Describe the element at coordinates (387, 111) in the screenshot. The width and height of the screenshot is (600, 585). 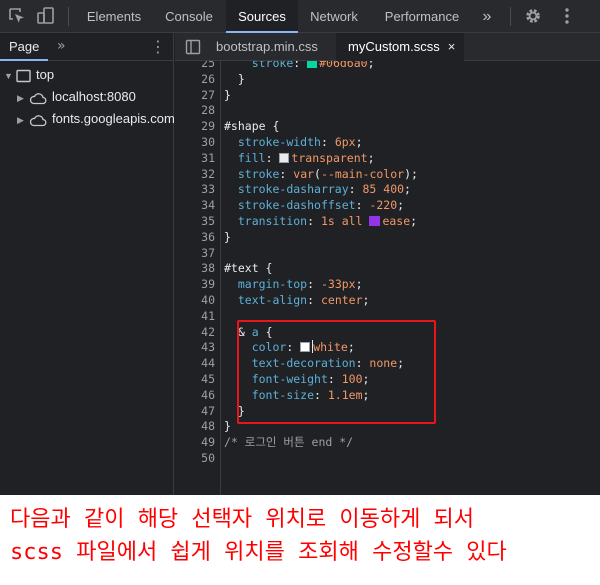
I see `code-line: 28` at that location.